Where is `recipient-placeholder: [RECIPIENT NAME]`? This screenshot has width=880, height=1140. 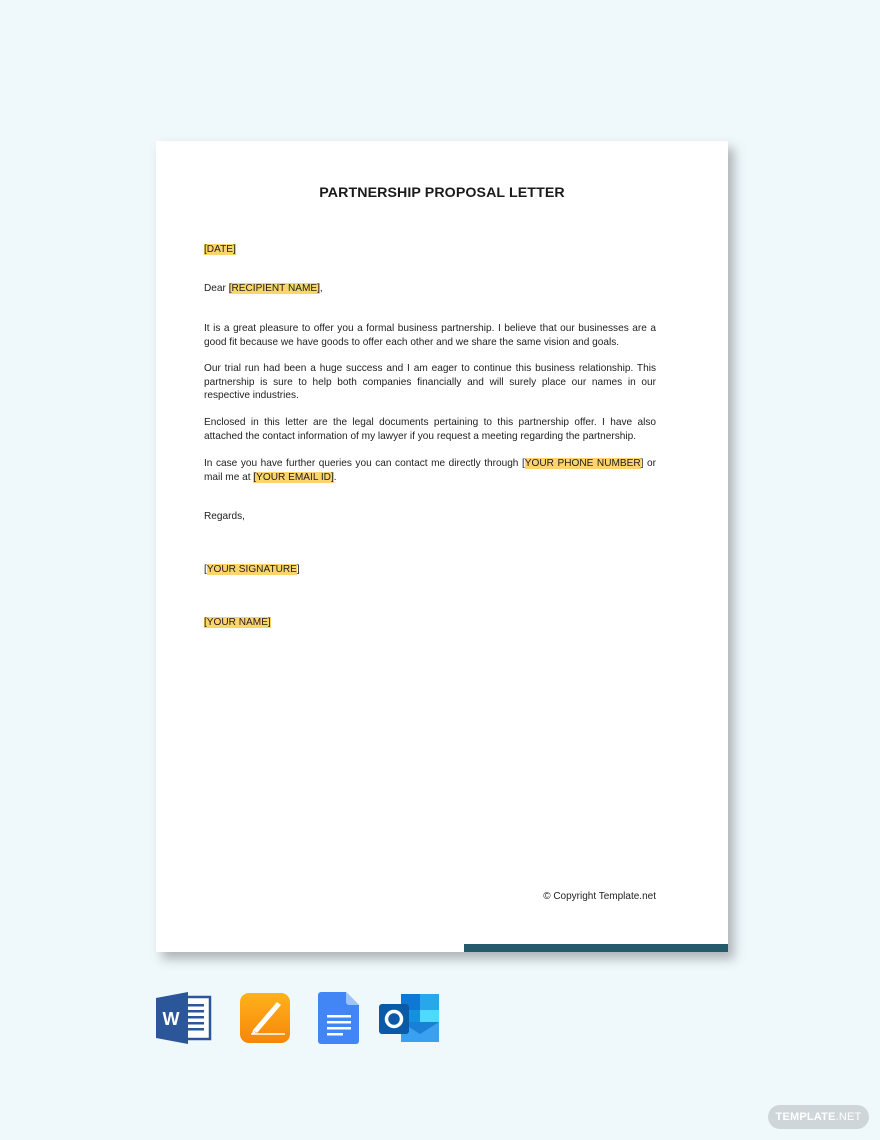 recipient-placeholder: [RECIPIENT NAME] is located at coordinates (274, 288).